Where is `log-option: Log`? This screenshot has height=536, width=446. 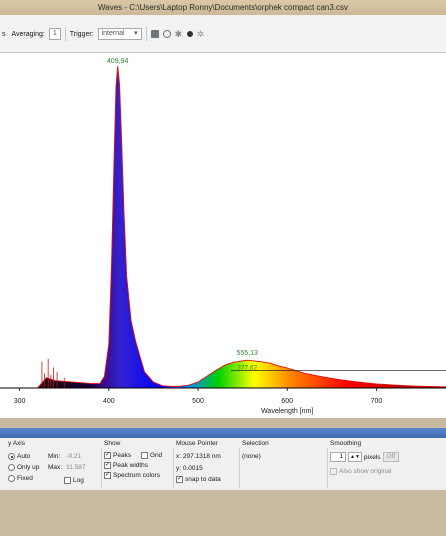
log-option: Log is located at coordinates (74, 480).